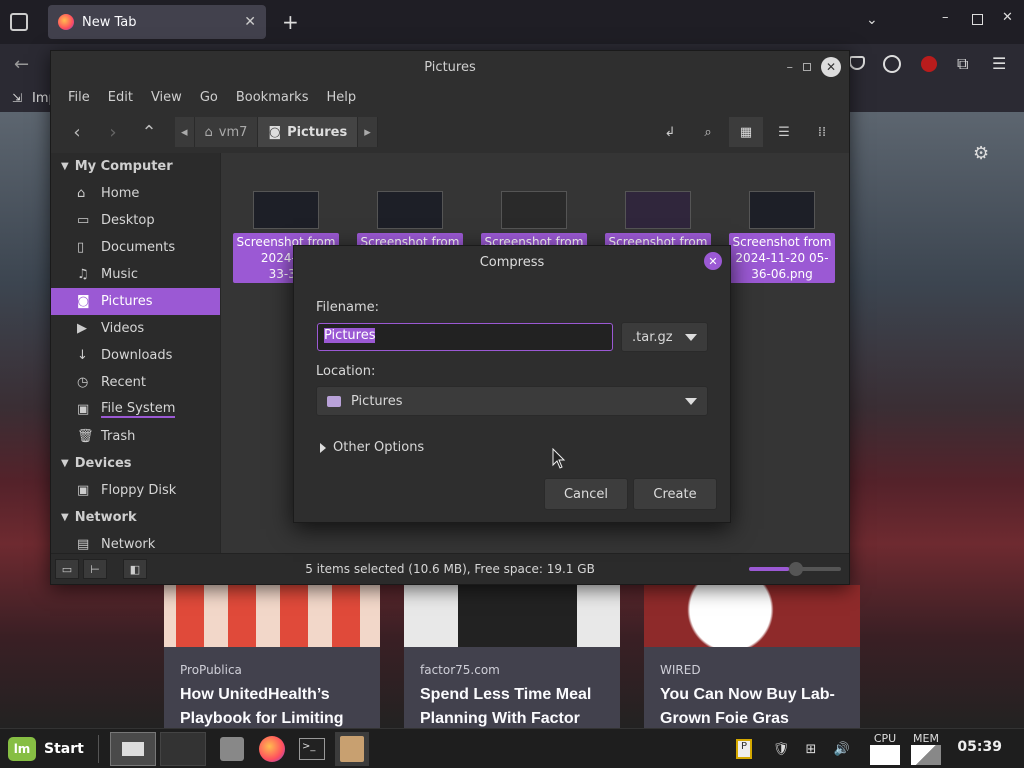 Image resolution: width=1024 pixels, height=768 pixels. What do you see at coordinates (77, 132) in the screenshot?
I see `back-icon: ‹` at bounding box center [77, 132].